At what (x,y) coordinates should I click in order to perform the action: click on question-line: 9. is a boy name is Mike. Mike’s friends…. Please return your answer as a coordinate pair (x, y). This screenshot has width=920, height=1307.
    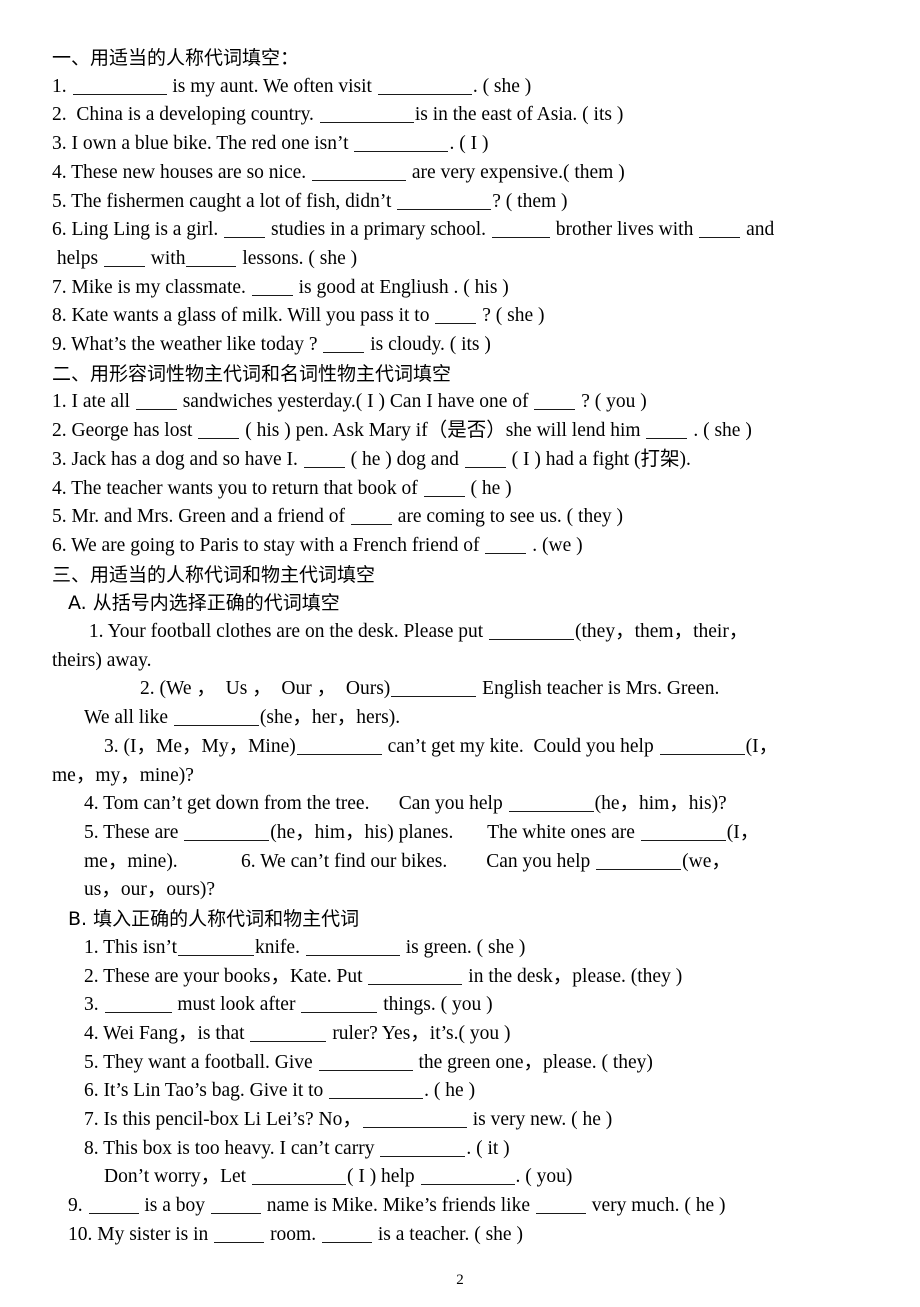
    Looking at the image, I should click on (471, 1206).